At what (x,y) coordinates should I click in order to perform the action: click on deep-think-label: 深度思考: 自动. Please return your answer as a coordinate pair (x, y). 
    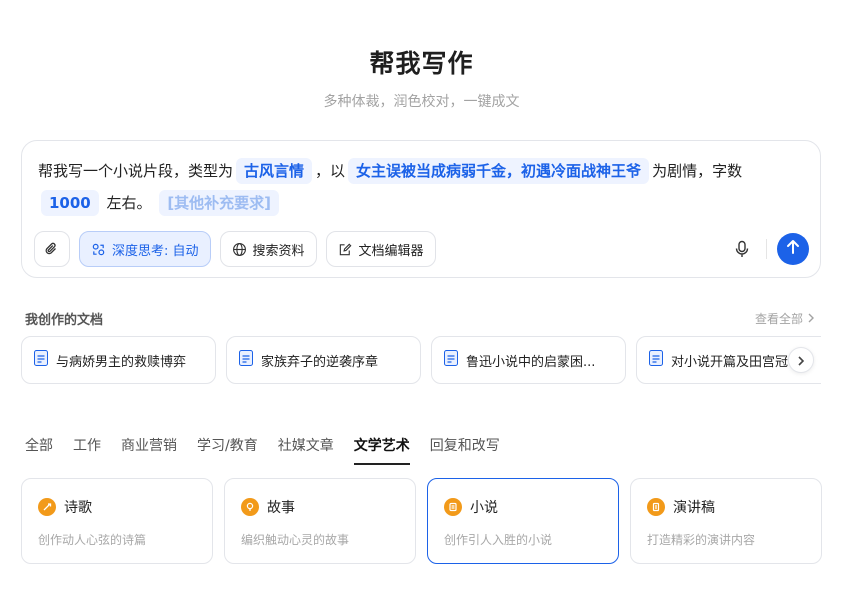
    Looking at the image, I should click on (155, 251).